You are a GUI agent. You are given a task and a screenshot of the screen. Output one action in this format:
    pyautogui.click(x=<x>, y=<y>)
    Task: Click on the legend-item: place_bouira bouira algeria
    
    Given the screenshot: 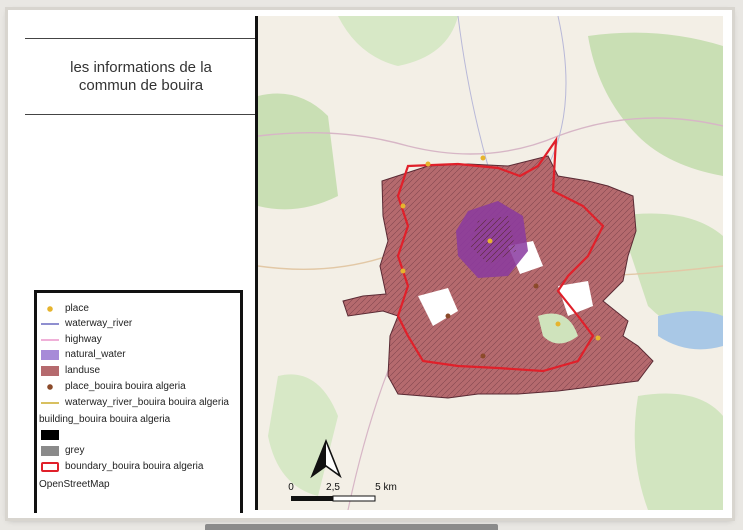 What is the action you would take?
    pyautogui.click(x=111, y=386)
    